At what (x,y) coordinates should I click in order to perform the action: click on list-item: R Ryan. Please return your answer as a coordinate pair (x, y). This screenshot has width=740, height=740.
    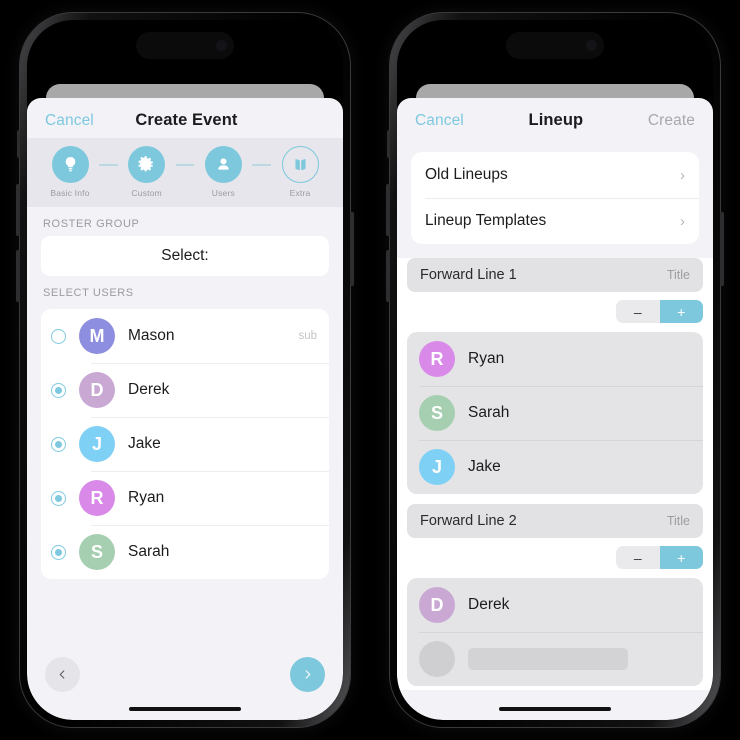
    Looking at the image, I should click on (185, 498).